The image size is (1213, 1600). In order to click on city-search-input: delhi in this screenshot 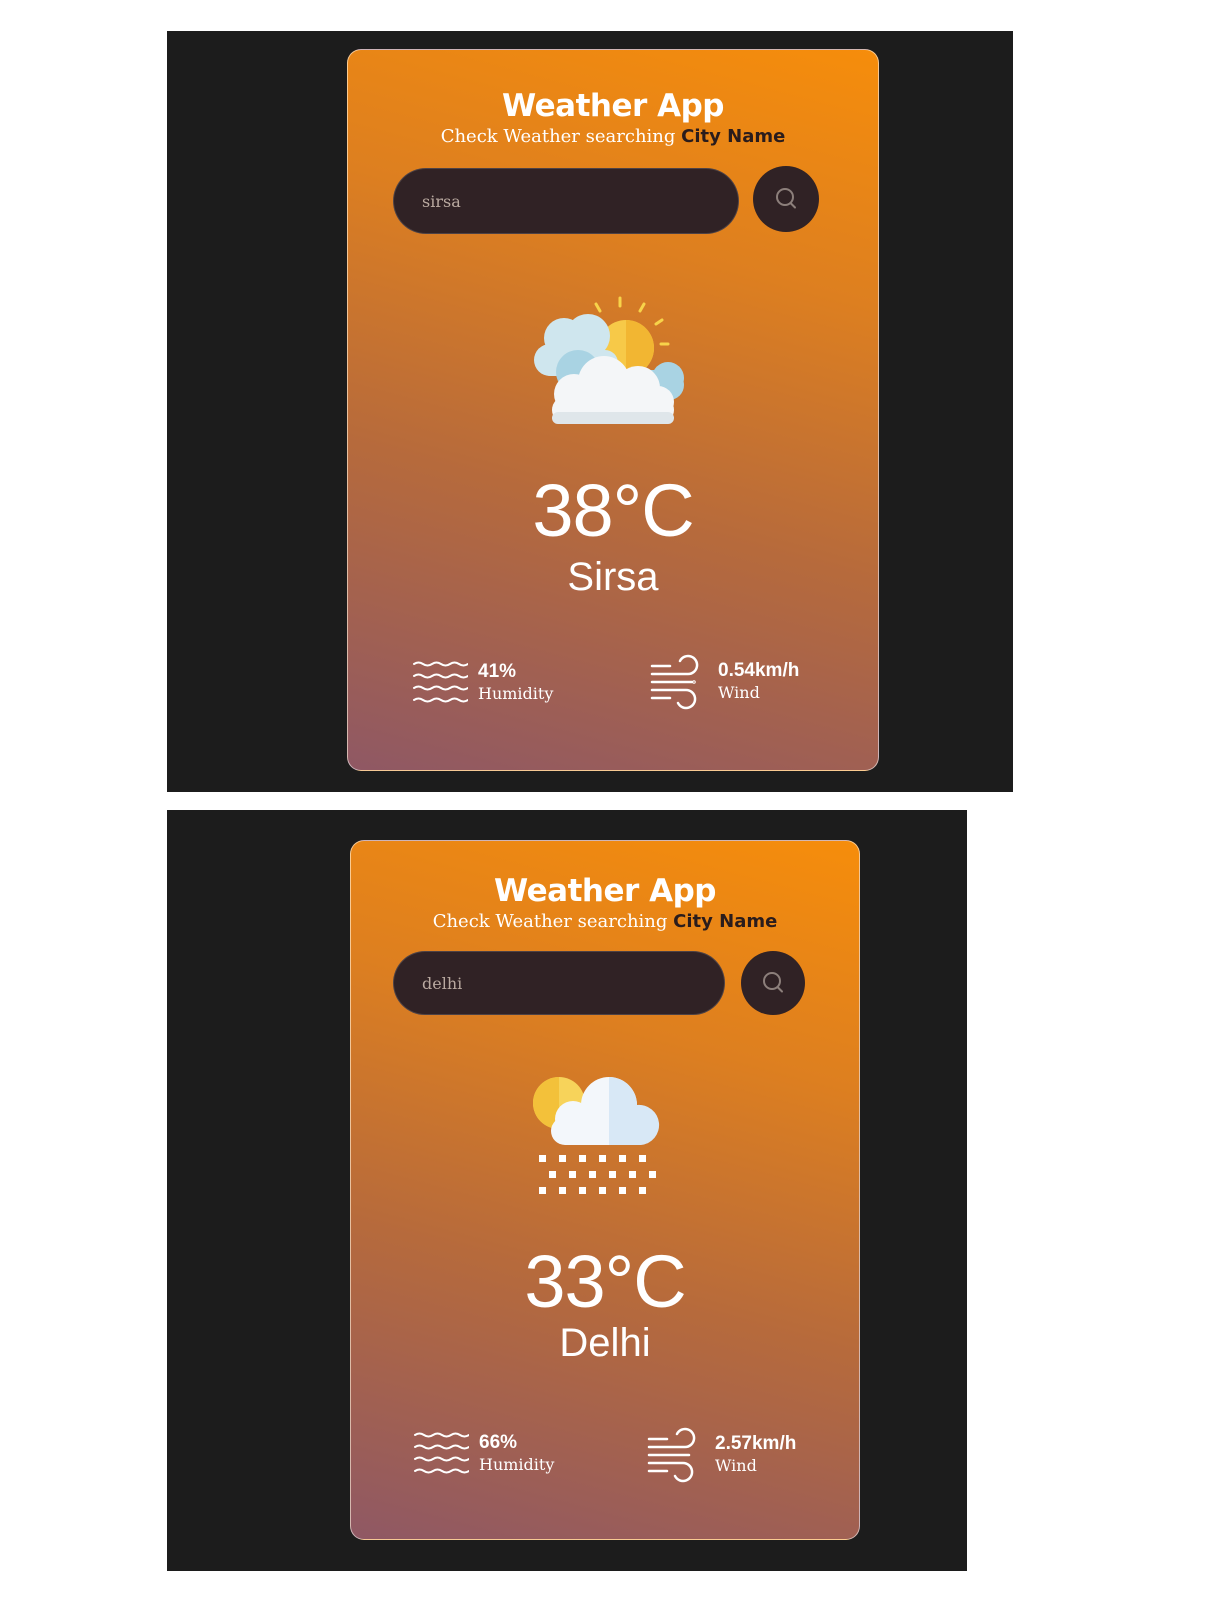, I will do `click(559, 983)`.